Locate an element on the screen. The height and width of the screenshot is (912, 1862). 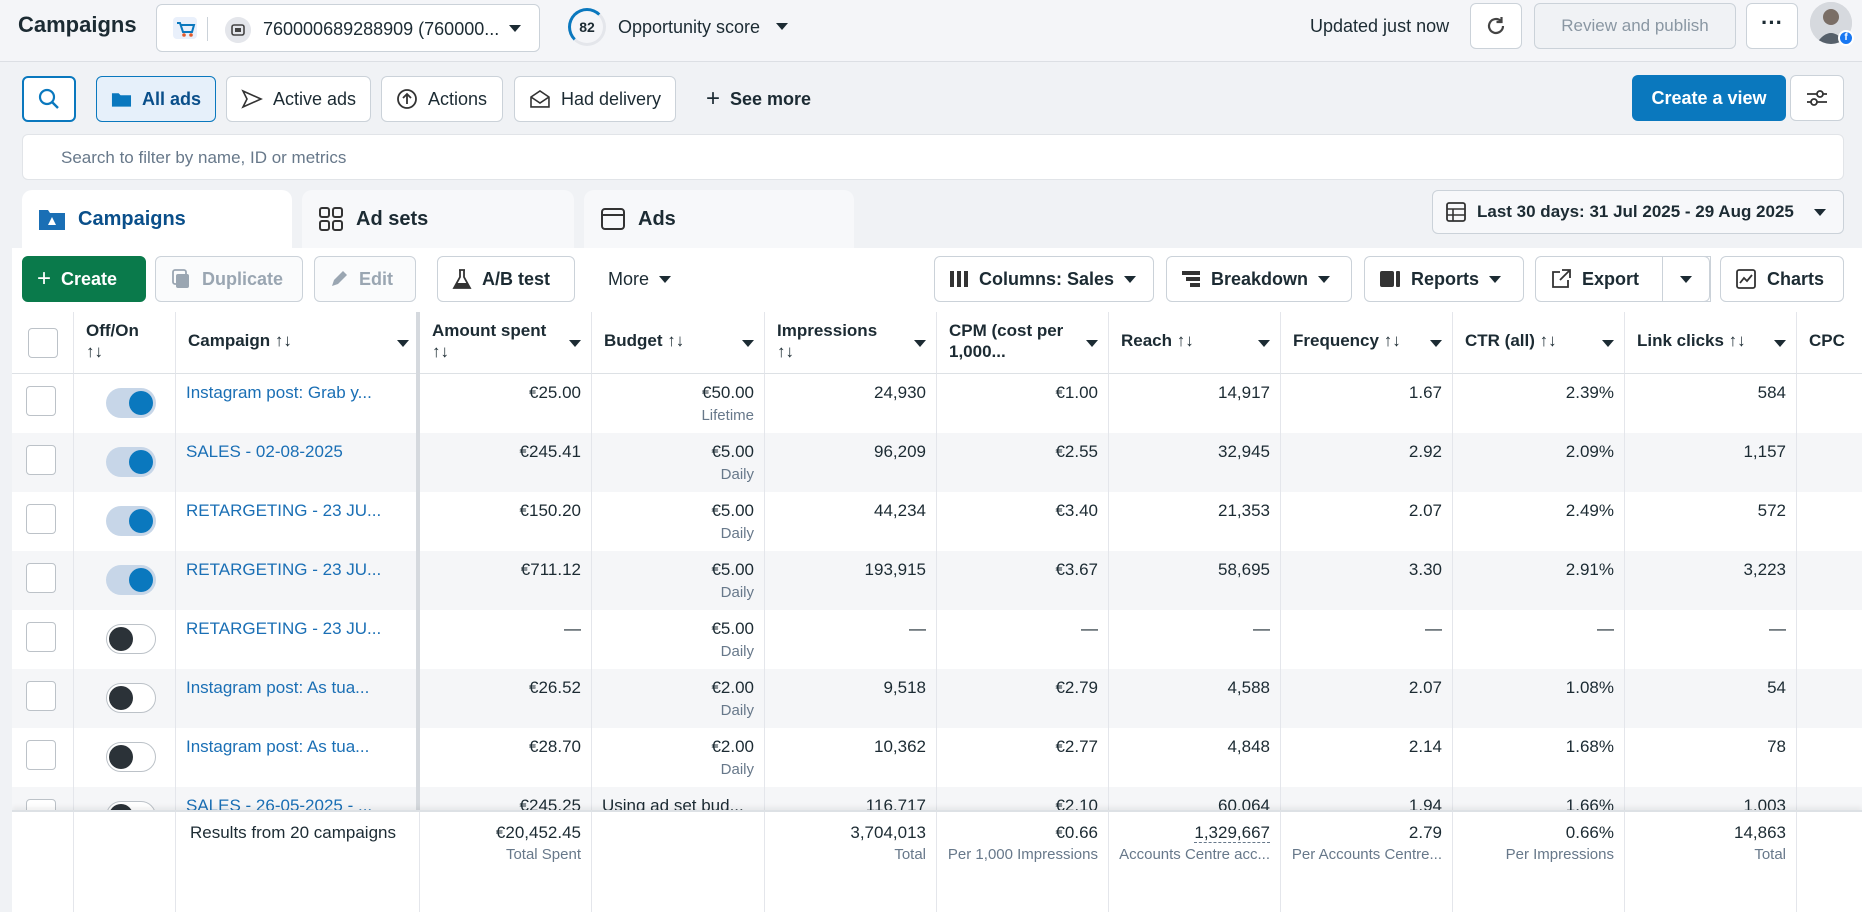
folder-icon is located at coordinates (121, 100).